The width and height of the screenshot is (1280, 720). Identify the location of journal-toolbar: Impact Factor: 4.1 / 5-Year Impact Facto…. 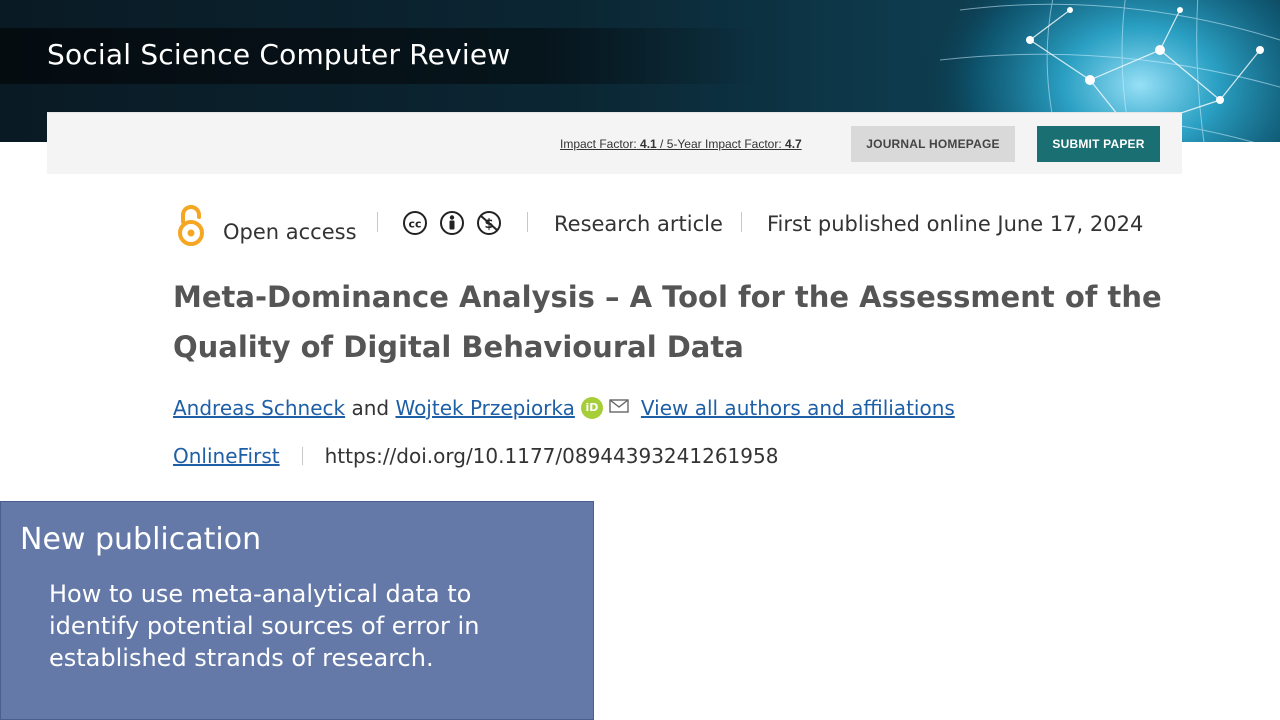
(614, 143).